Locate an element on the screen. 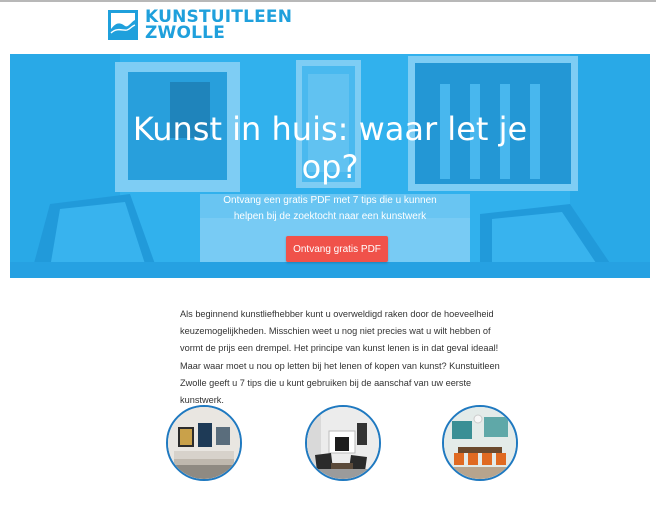 This screenshot has width=670, height=514. thumbnail-living-room is located at coordinates (204, 443).